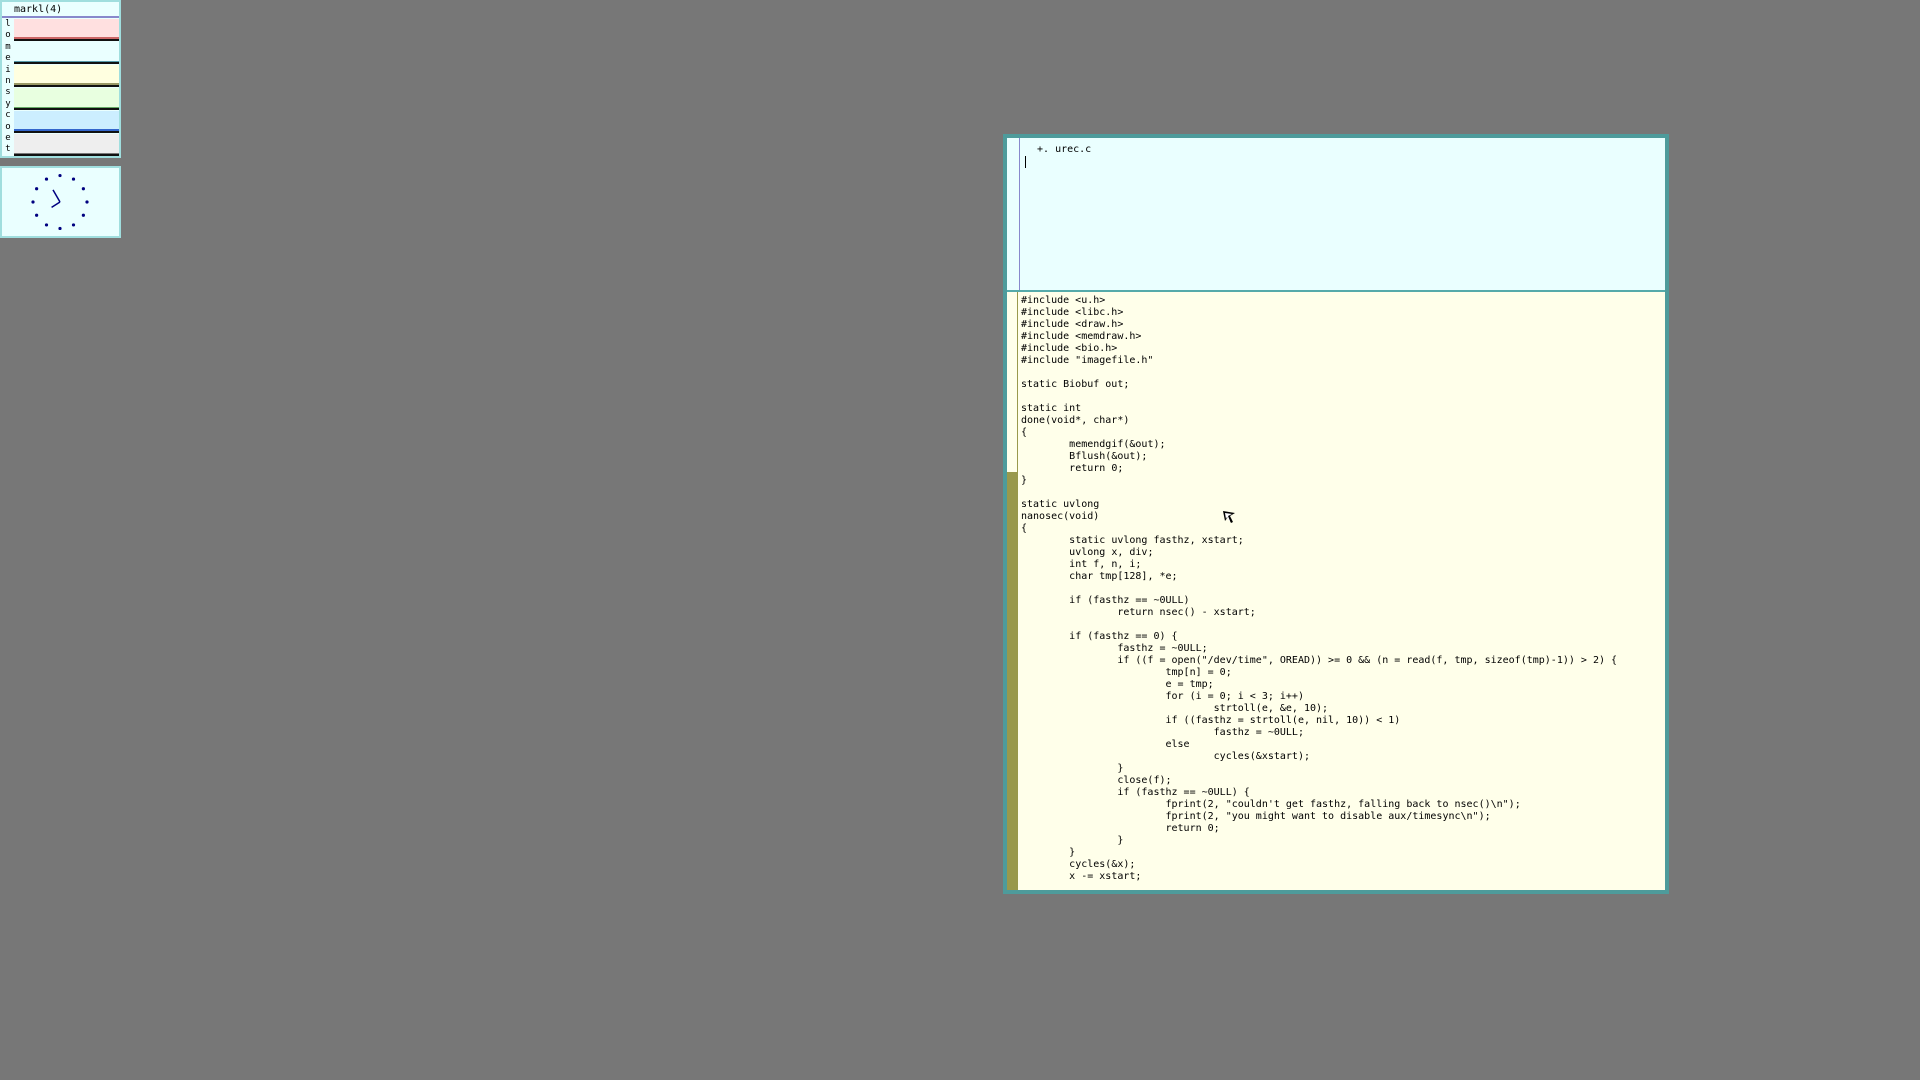 The image size is (1920, 1080). Describe the element at coordinates (66, 52) in the screenshot. I see `stats-graph-mem` at that location.